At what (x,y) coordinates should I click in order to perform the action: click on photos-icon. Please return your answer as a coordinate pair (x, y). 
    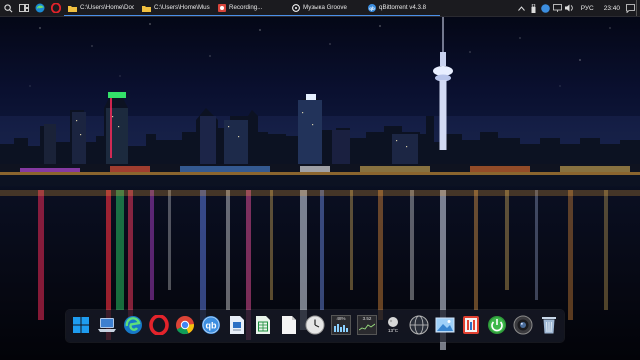
    Looking at the image, I should click on (445, 325).